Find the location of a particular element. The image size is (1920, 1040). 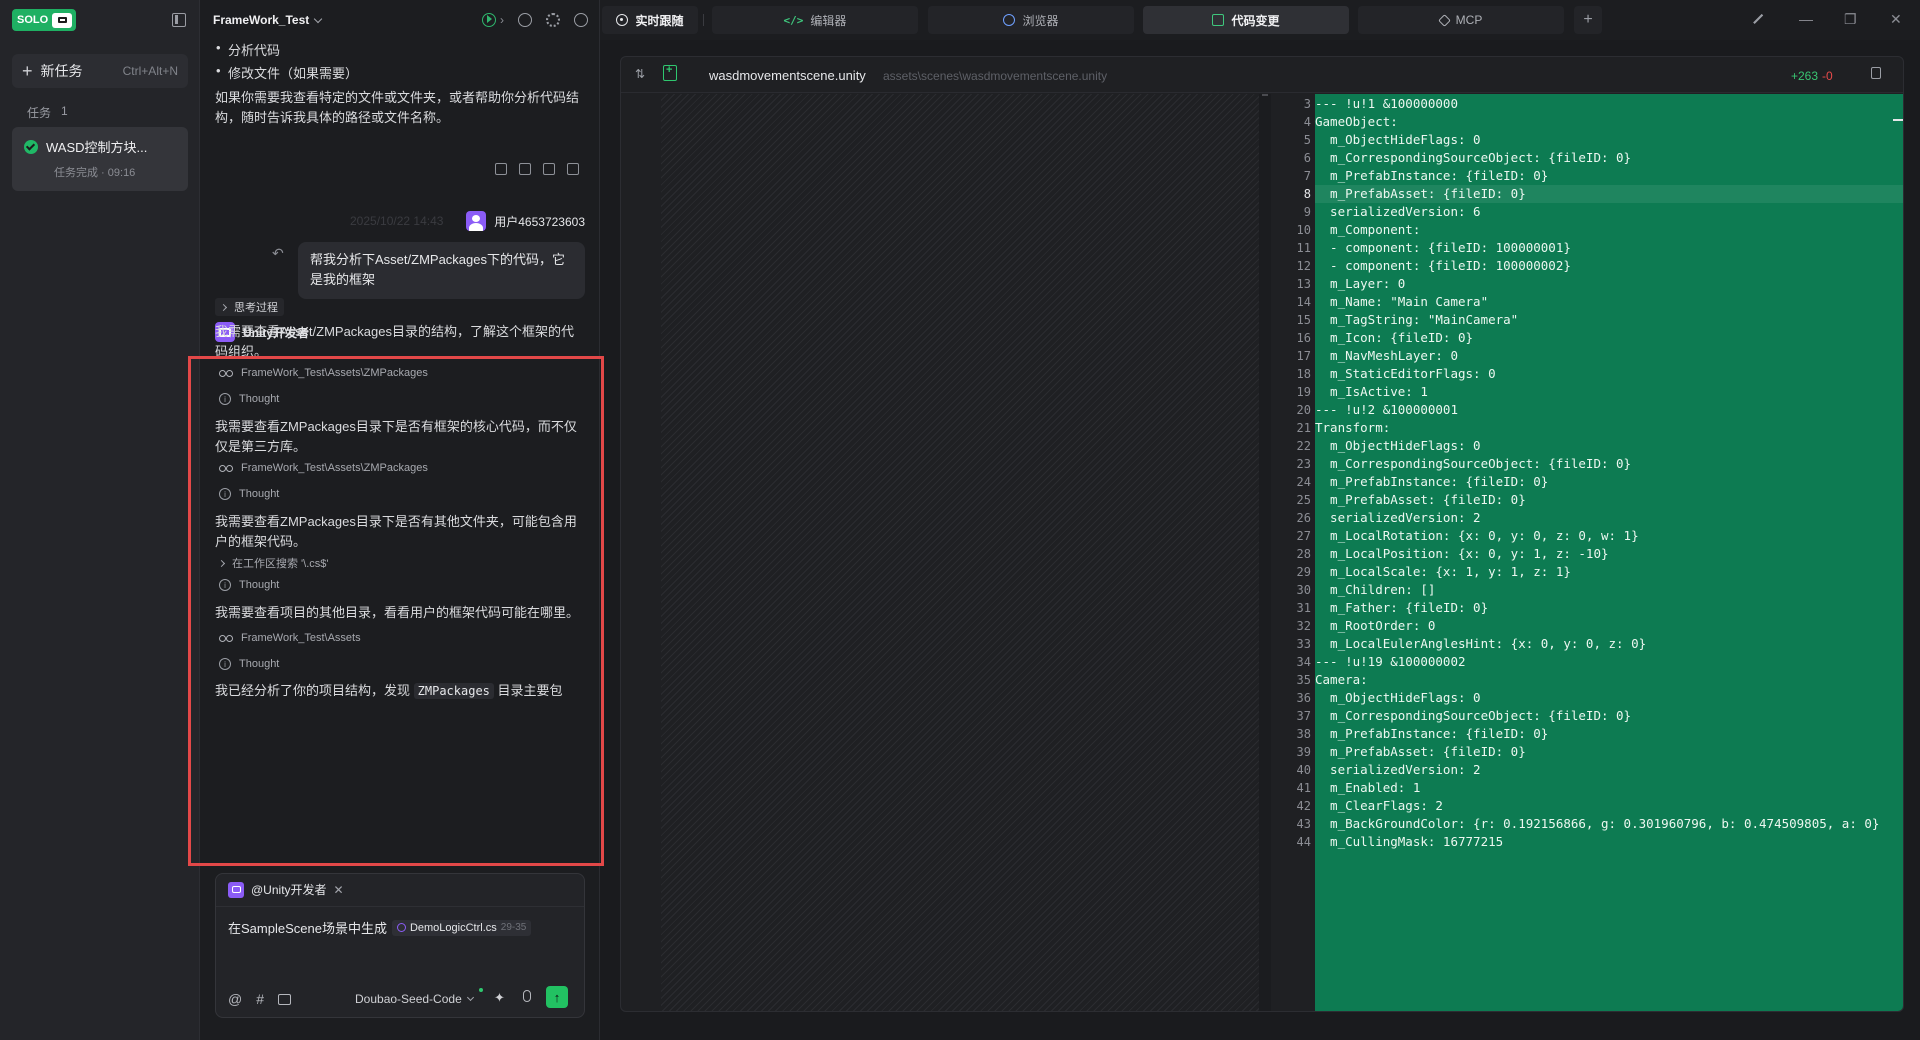

hash-icon: # is located at coordinates (260, 999).